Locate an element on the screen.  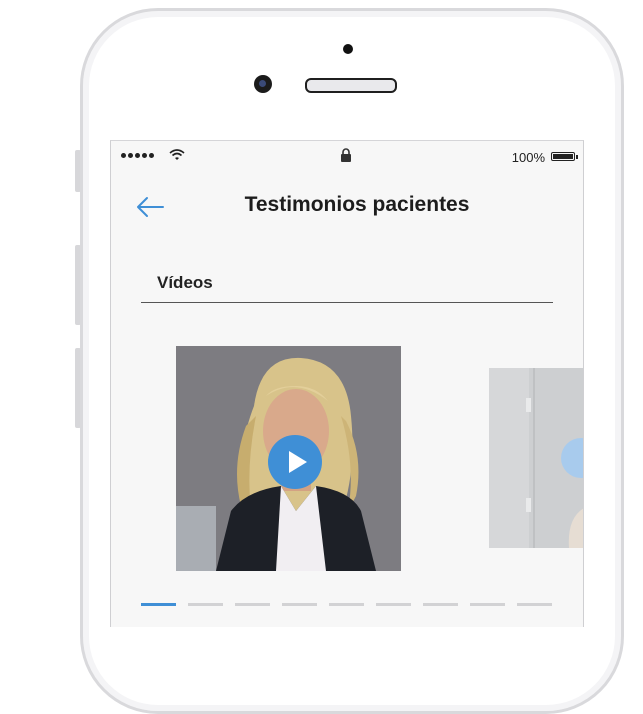
carousel-pagination is located at coordinates (346, 604).